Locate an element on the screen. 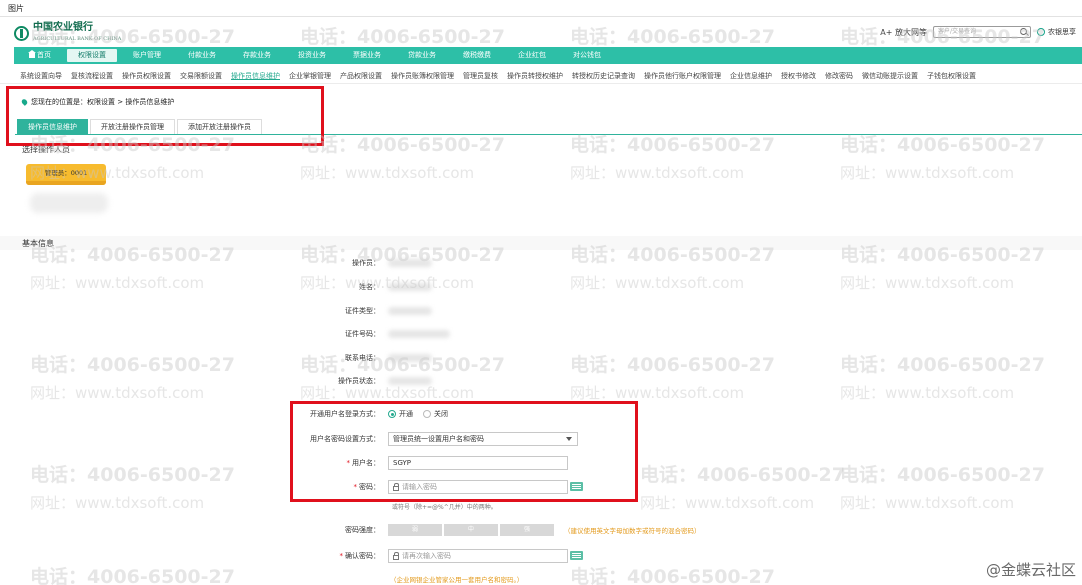  subnav-item: 操作员权限设置 is located at coordinates (146, 76).